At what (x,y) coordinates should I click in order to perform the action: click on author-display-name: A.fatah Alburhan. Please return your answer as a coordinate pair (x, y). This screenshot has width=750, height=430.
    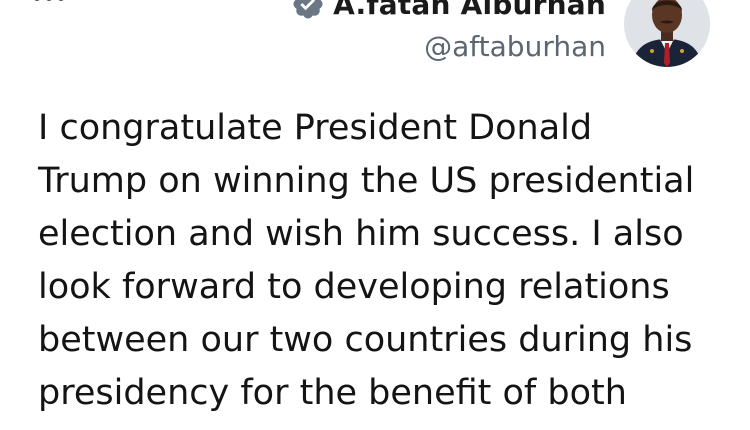
    Looking at the image, I should click on (469, 10).